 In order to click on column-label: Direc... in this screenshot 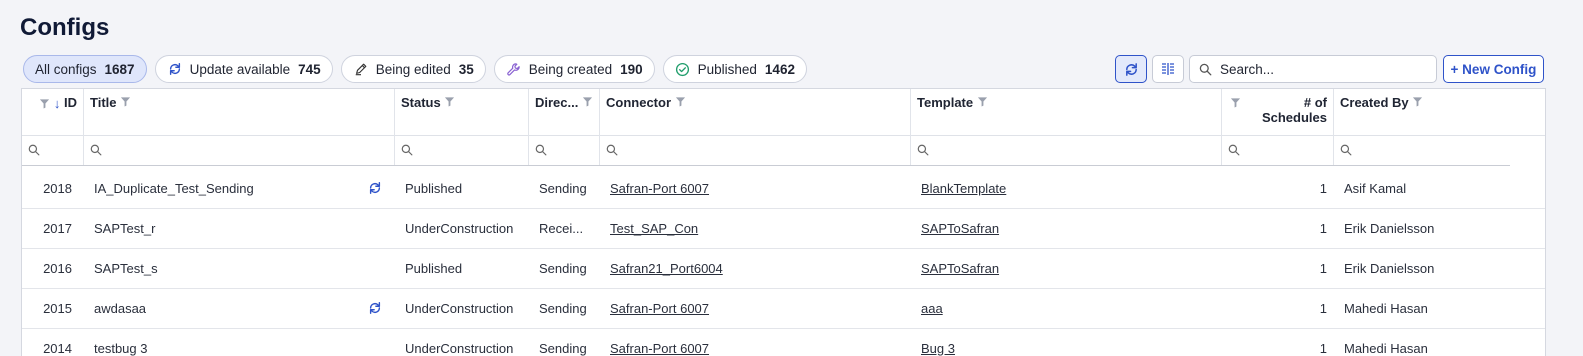, I will do `click(557, 102)`.